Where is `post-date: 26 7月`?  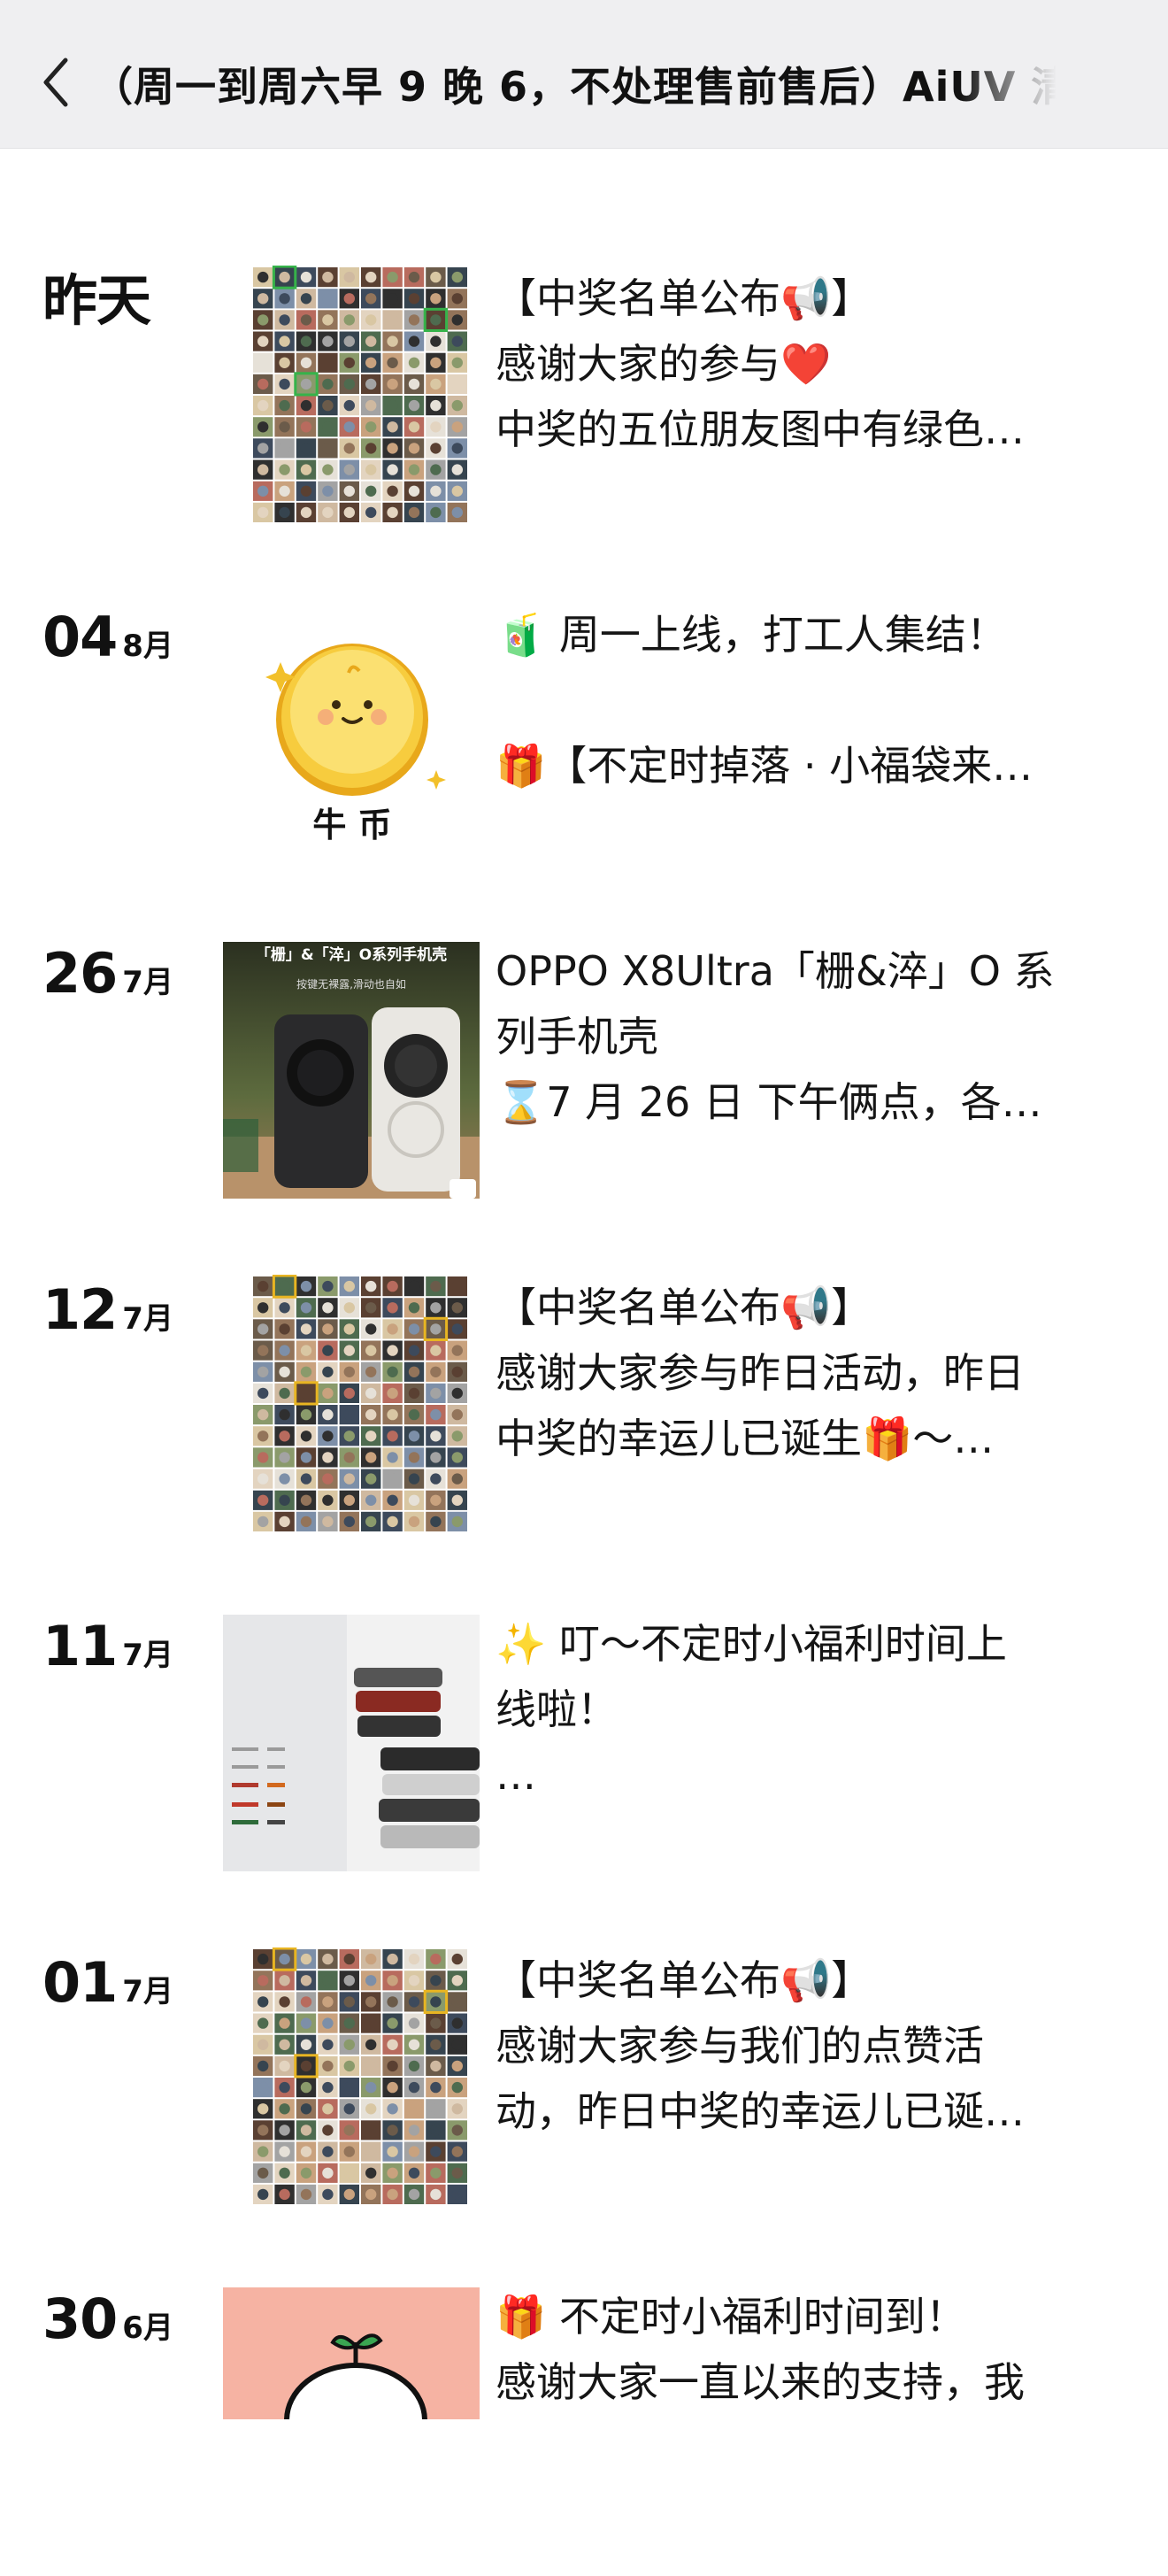 post-date: 26 7月 is located at coordinates (108, 973).